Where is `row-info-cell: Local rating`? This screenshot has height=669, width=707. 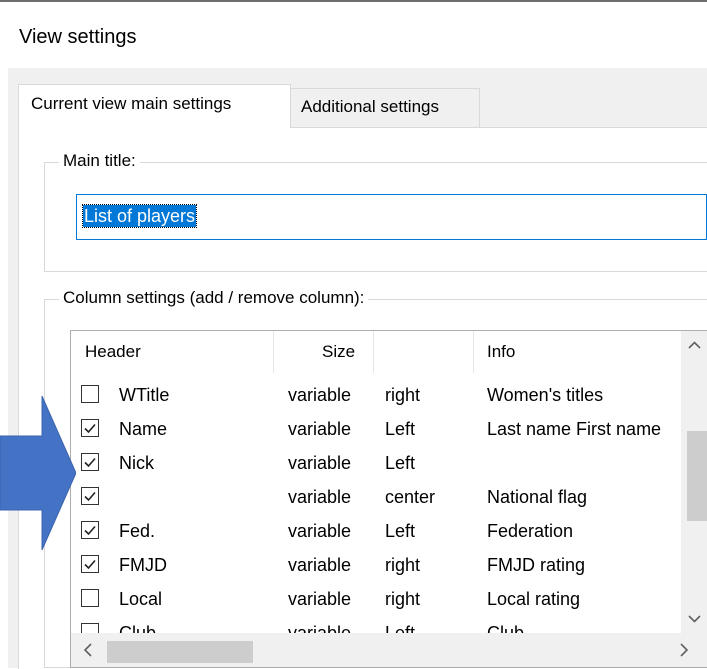
row-info-cell: Local rating is located at coordinates (534, 599).